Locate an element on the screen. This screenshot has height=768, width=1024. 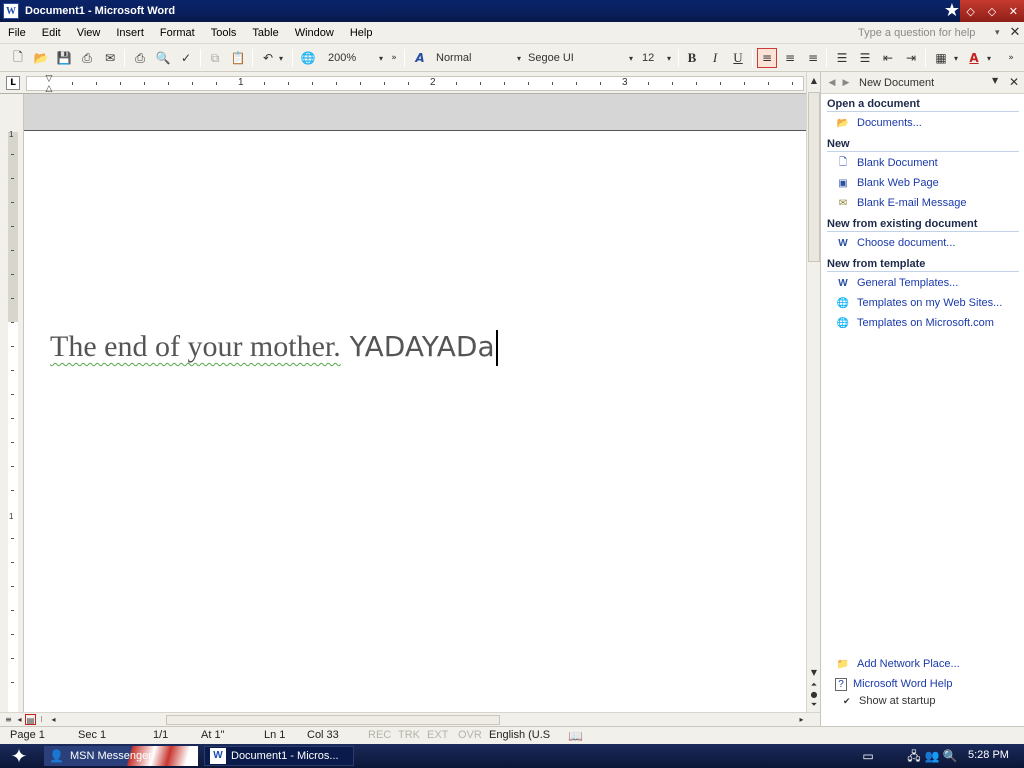
increase-indent-icon: ⇥ is located at coordinates (911, 58).